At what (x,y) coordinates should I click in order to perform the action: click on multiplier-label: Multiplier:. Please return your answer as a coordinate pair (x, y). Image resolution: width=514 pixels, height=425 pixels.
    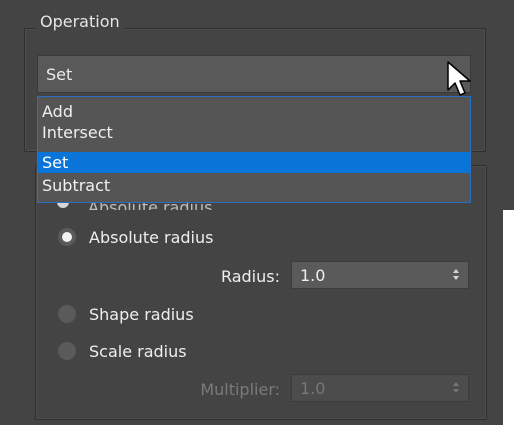
    Looking at the image, I should click on (240, 389).